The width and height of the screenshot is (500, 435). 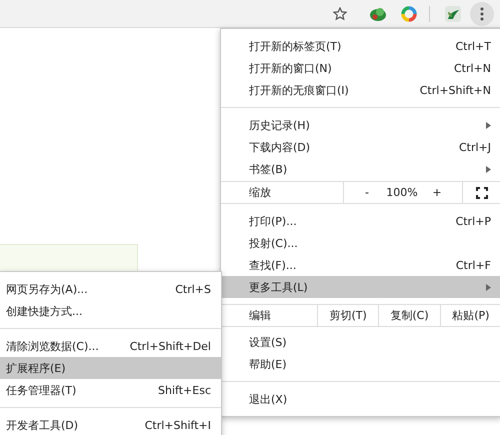 I want to click on menu-item: 查找(F)... Ctrl+F, so click(x=360, y=265).